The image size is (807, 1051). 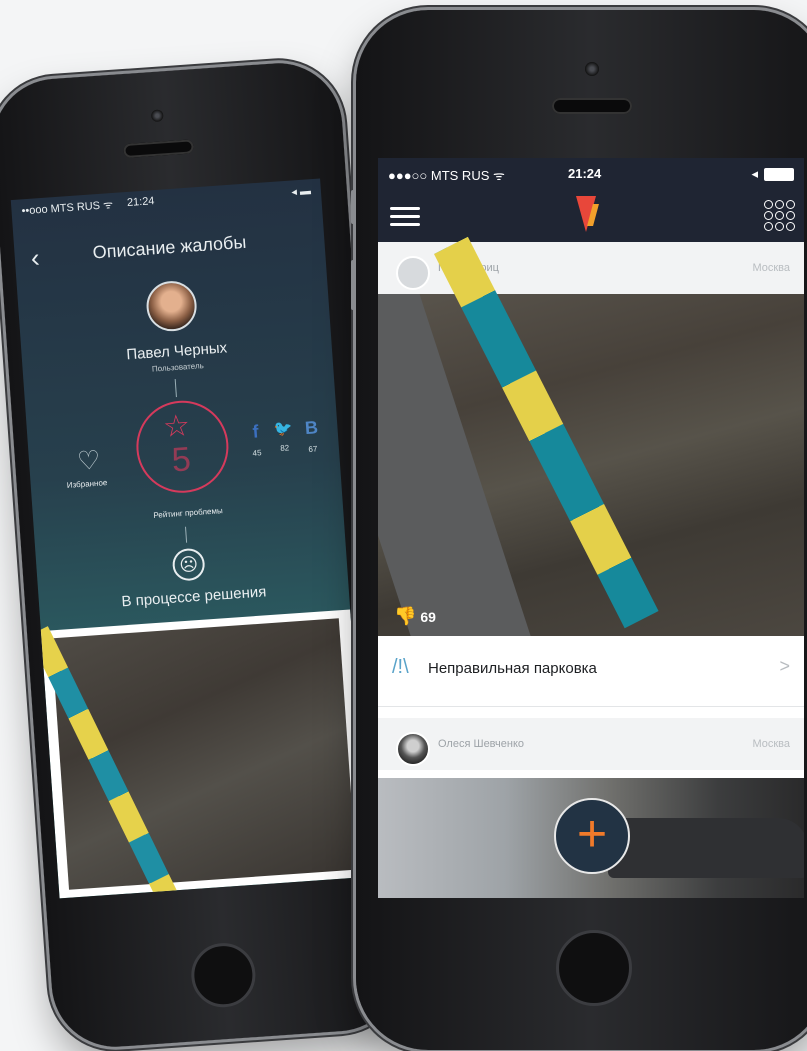 I want to click on location-icon: ◂, so click(x=754, y=173).